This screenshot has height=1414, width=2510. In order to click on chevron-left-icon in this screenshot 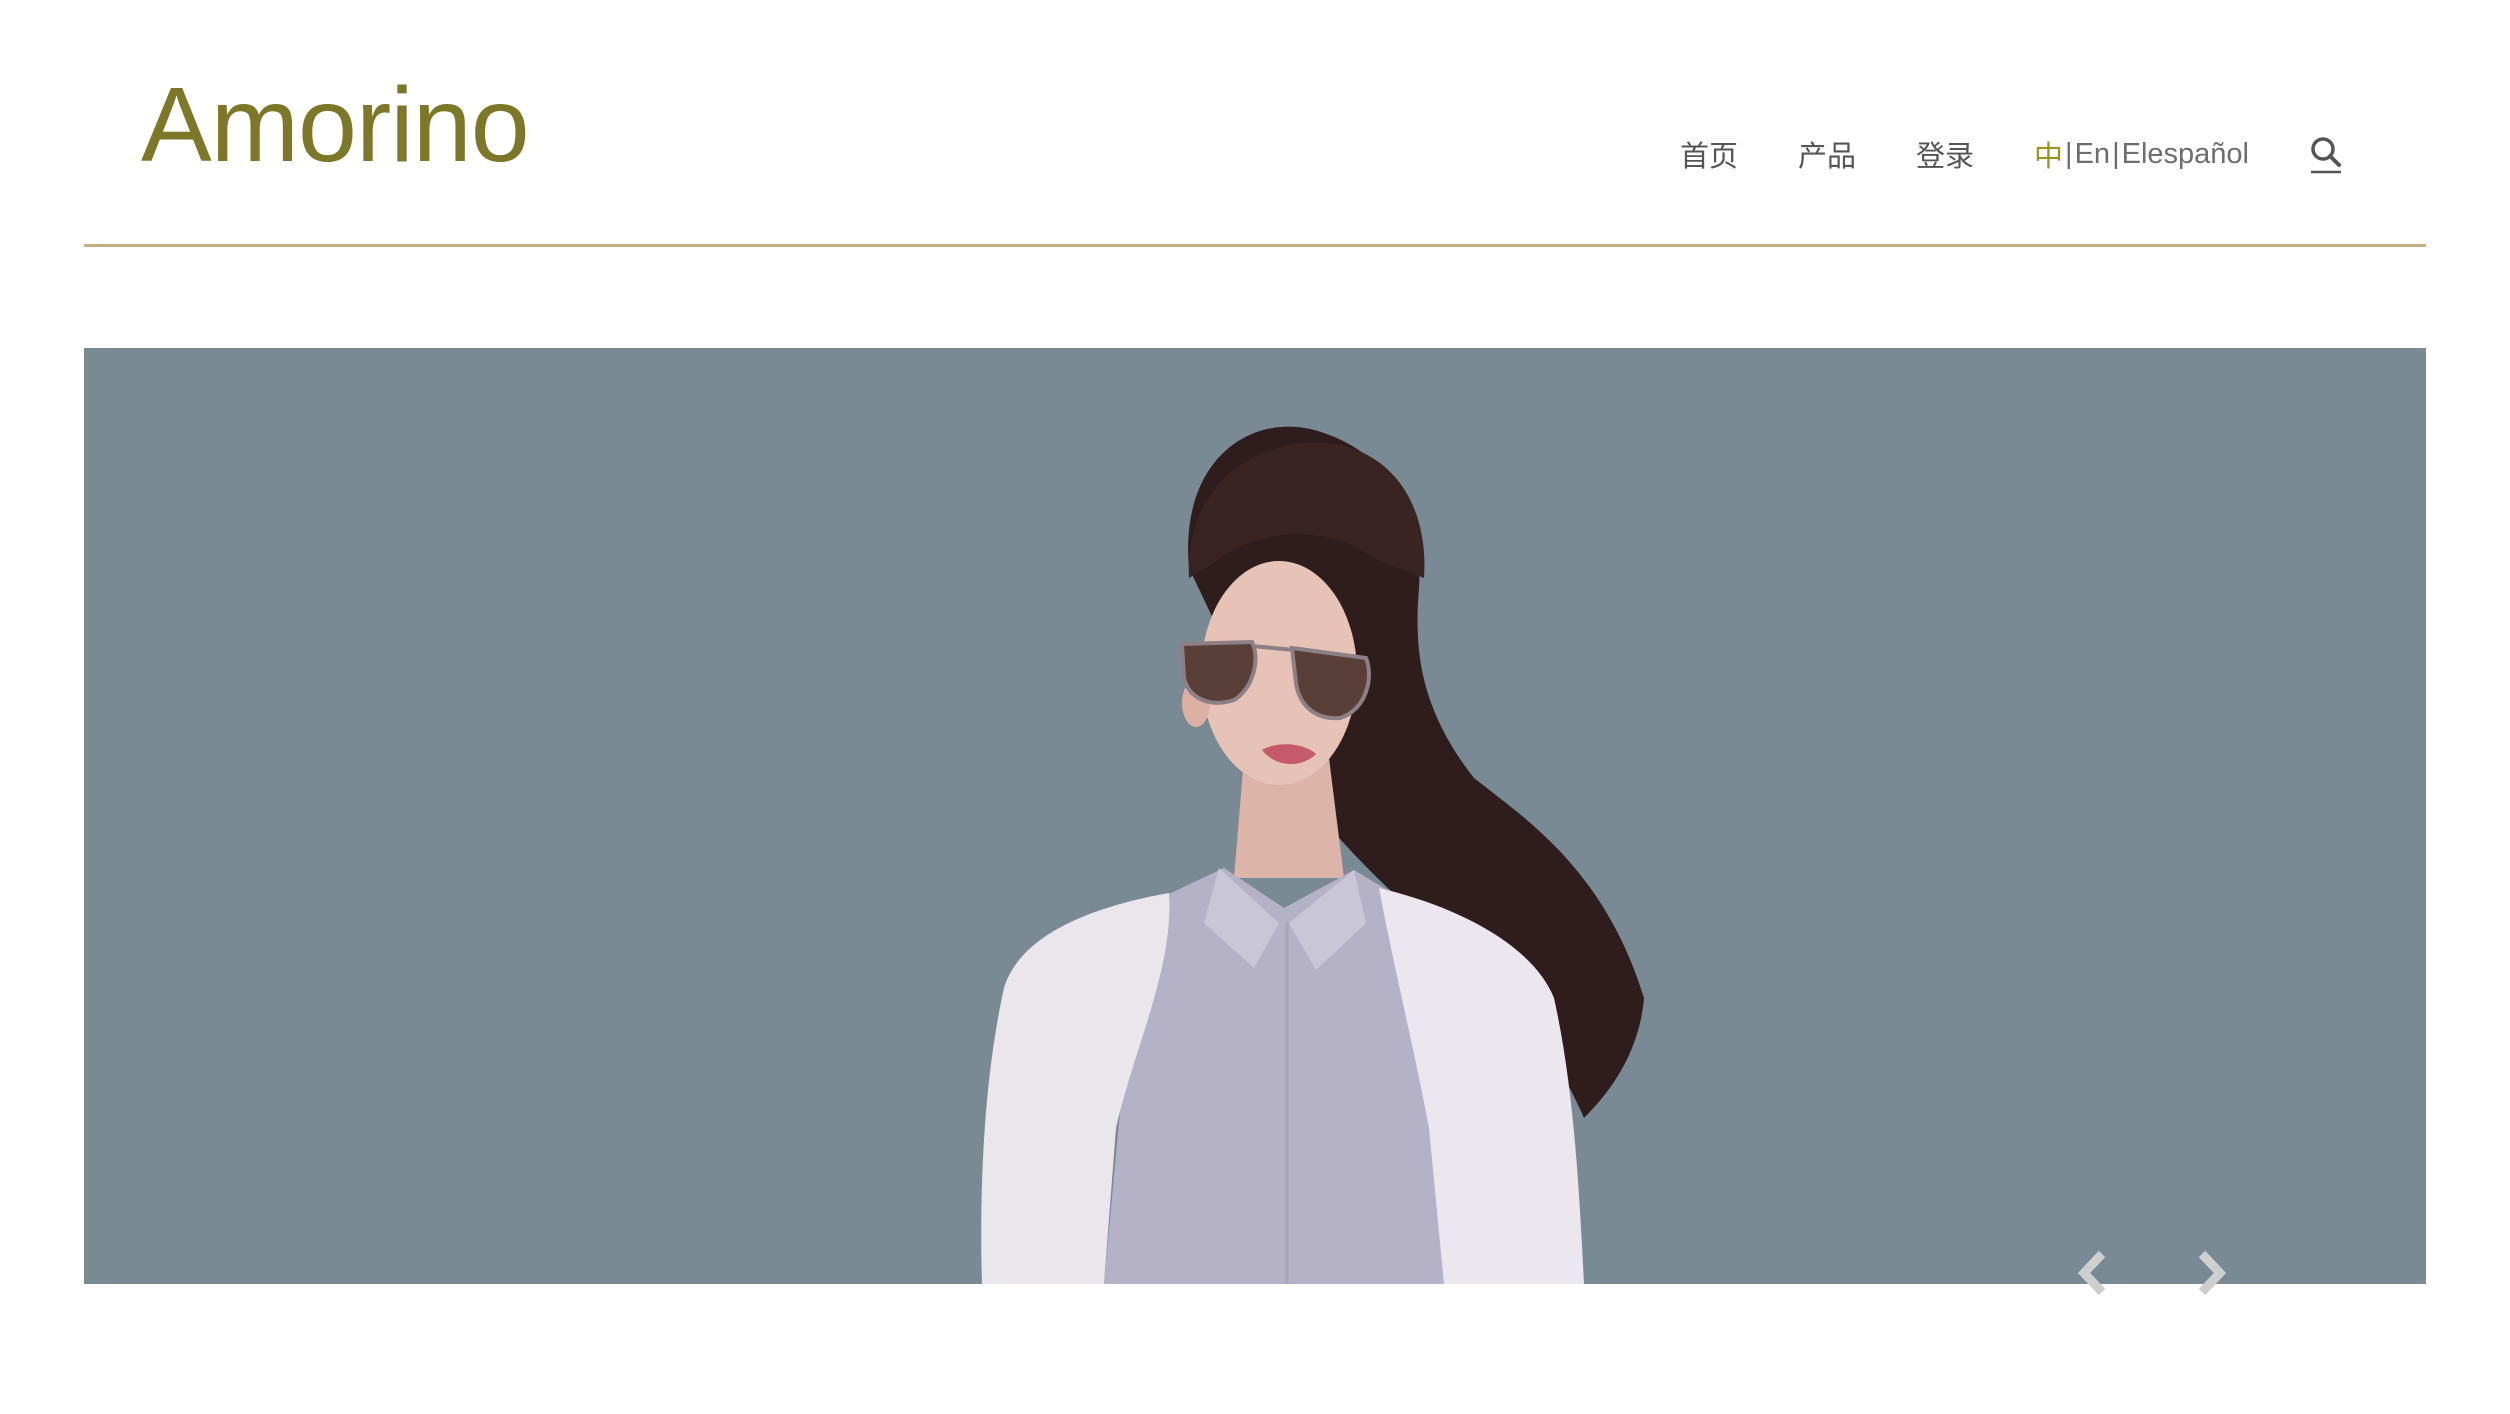, I will do `click(2091, 1273)`.